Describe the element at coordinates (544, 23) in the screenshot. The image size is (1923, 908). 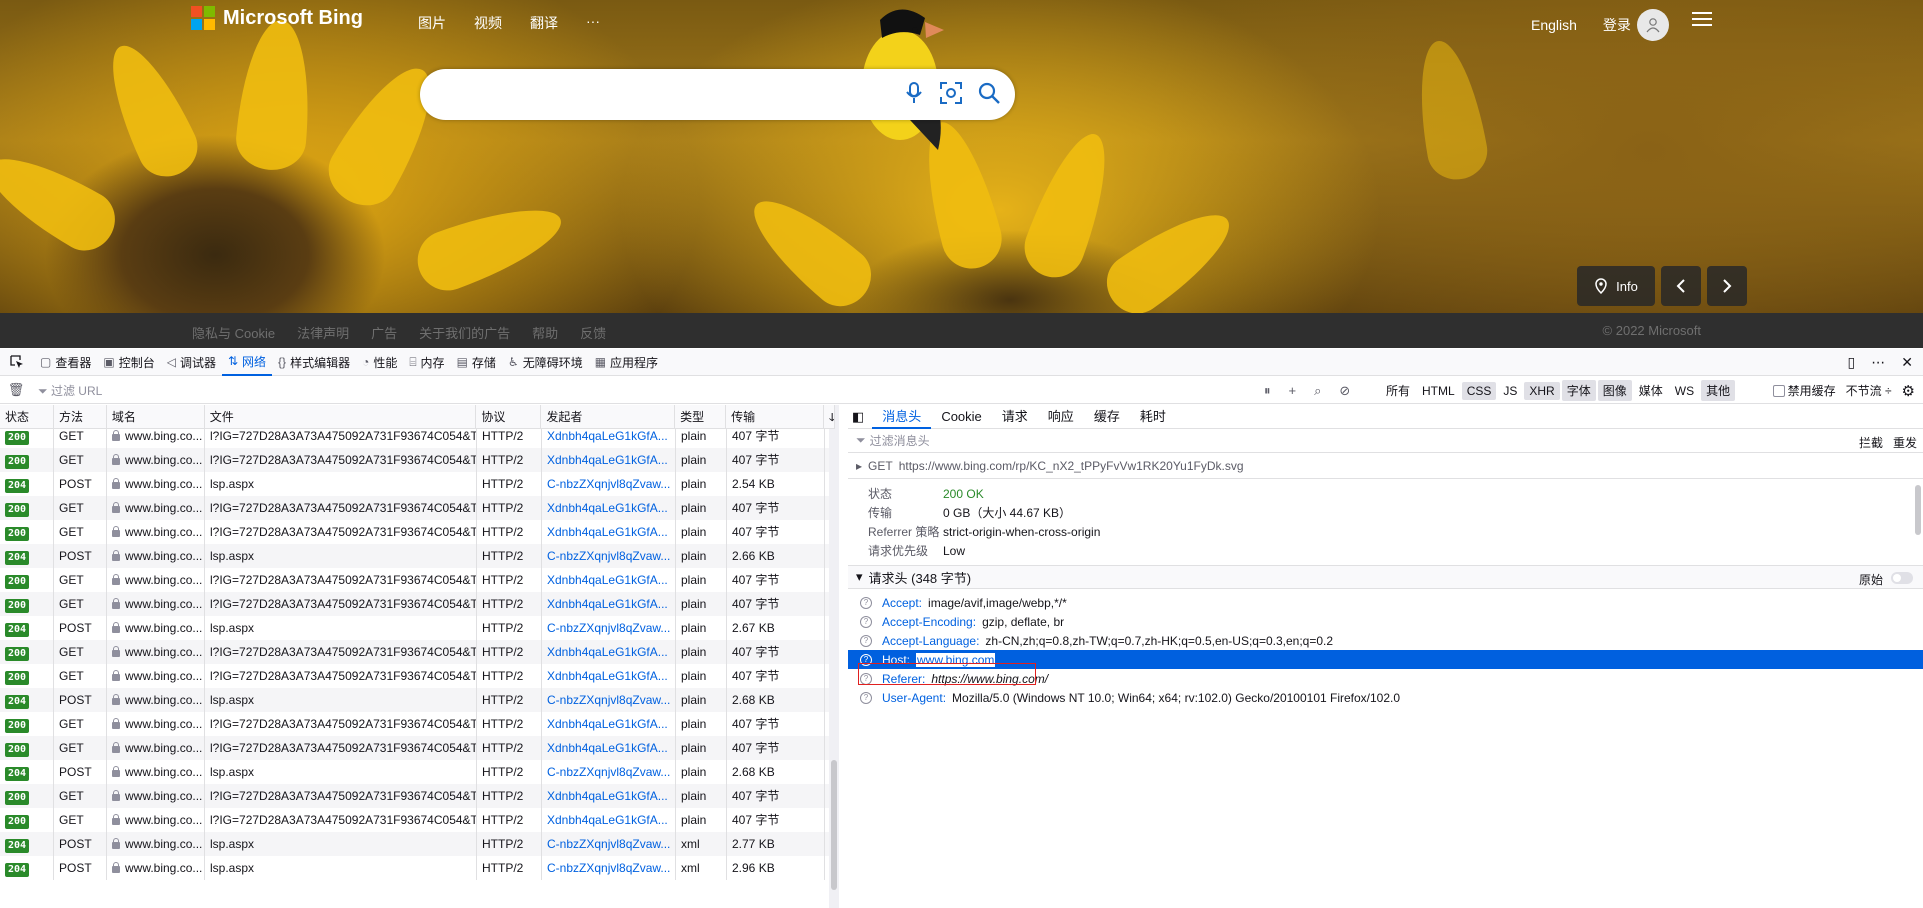
I see `nav-translate: 翻译` at that location.